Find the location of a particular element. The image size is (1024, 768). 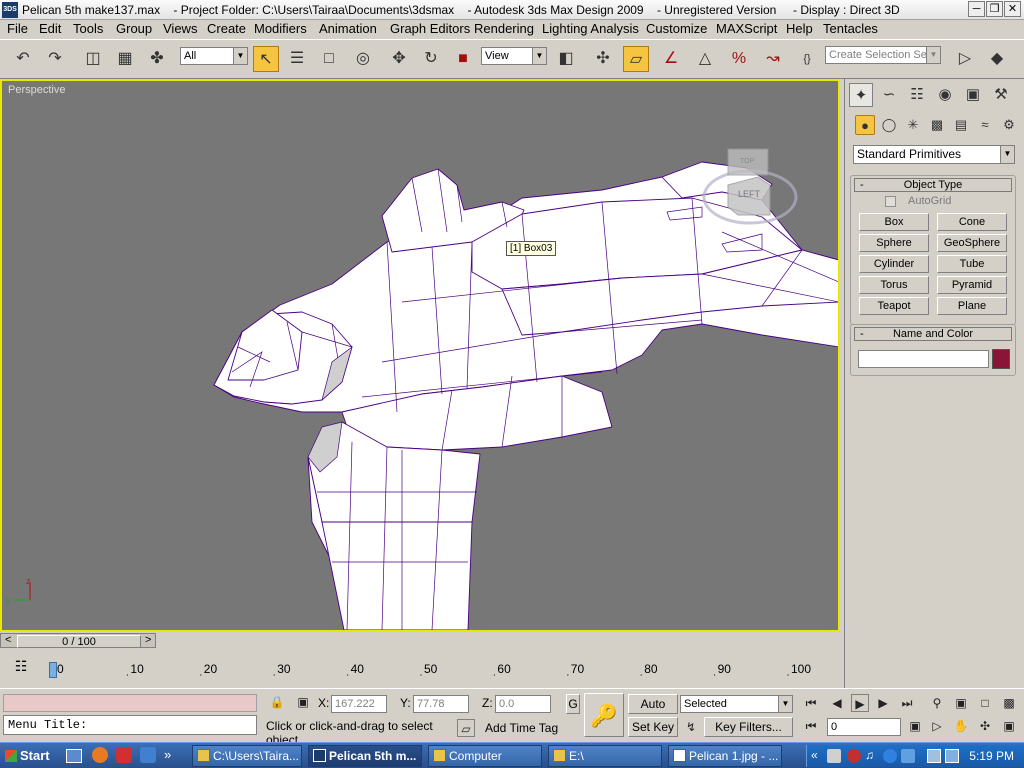

curve-editor-icon: ☷ is located at coordinates (21, 668).